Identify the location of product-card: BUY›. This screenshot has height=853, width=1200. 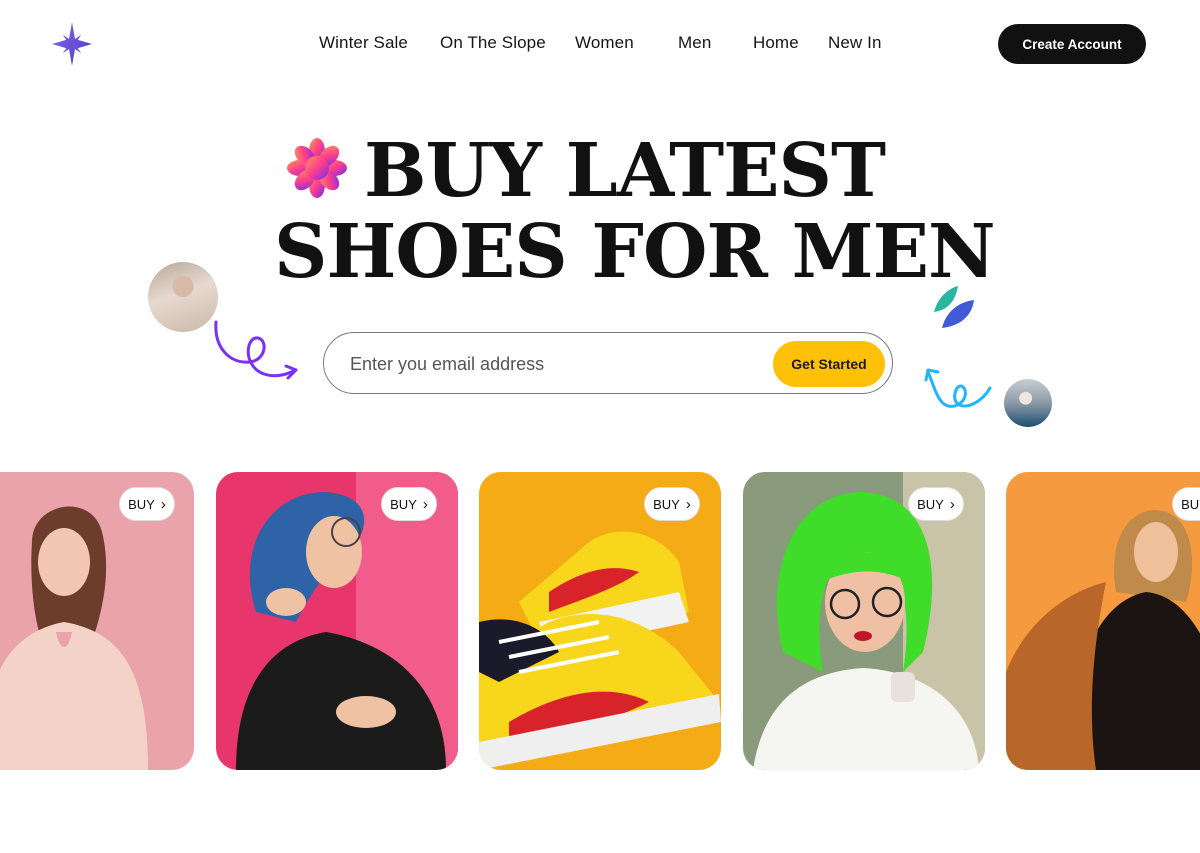
(1103, 621).